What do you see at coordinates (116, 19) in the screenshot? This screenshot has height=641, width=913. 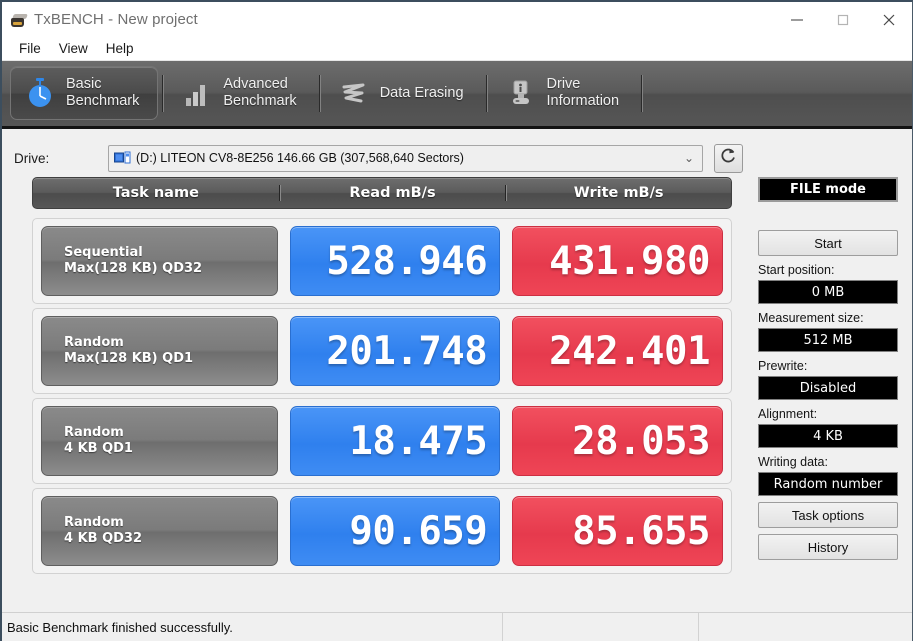 I see `window-title: TxBENCH - New project` at bounding box center [116, 19].